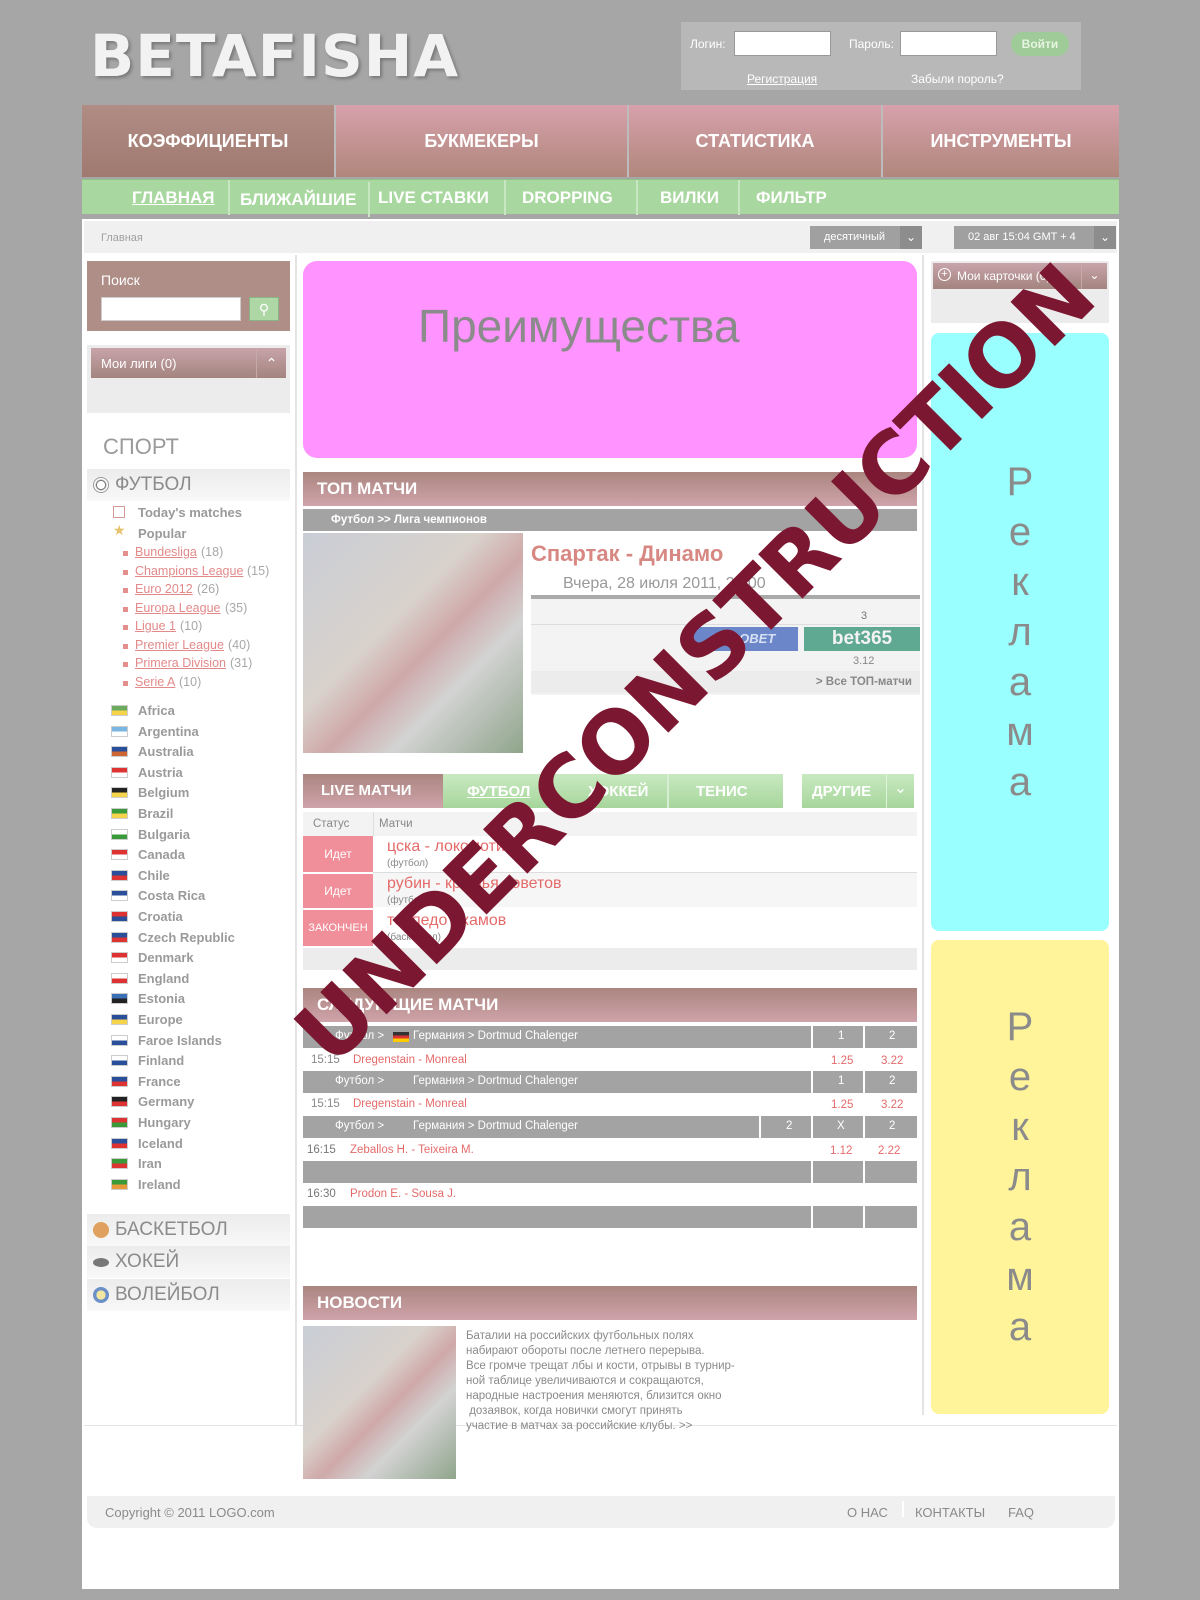  I want to click on next-match-link: Prodon E. - Sousa J., so click(403, 1194).